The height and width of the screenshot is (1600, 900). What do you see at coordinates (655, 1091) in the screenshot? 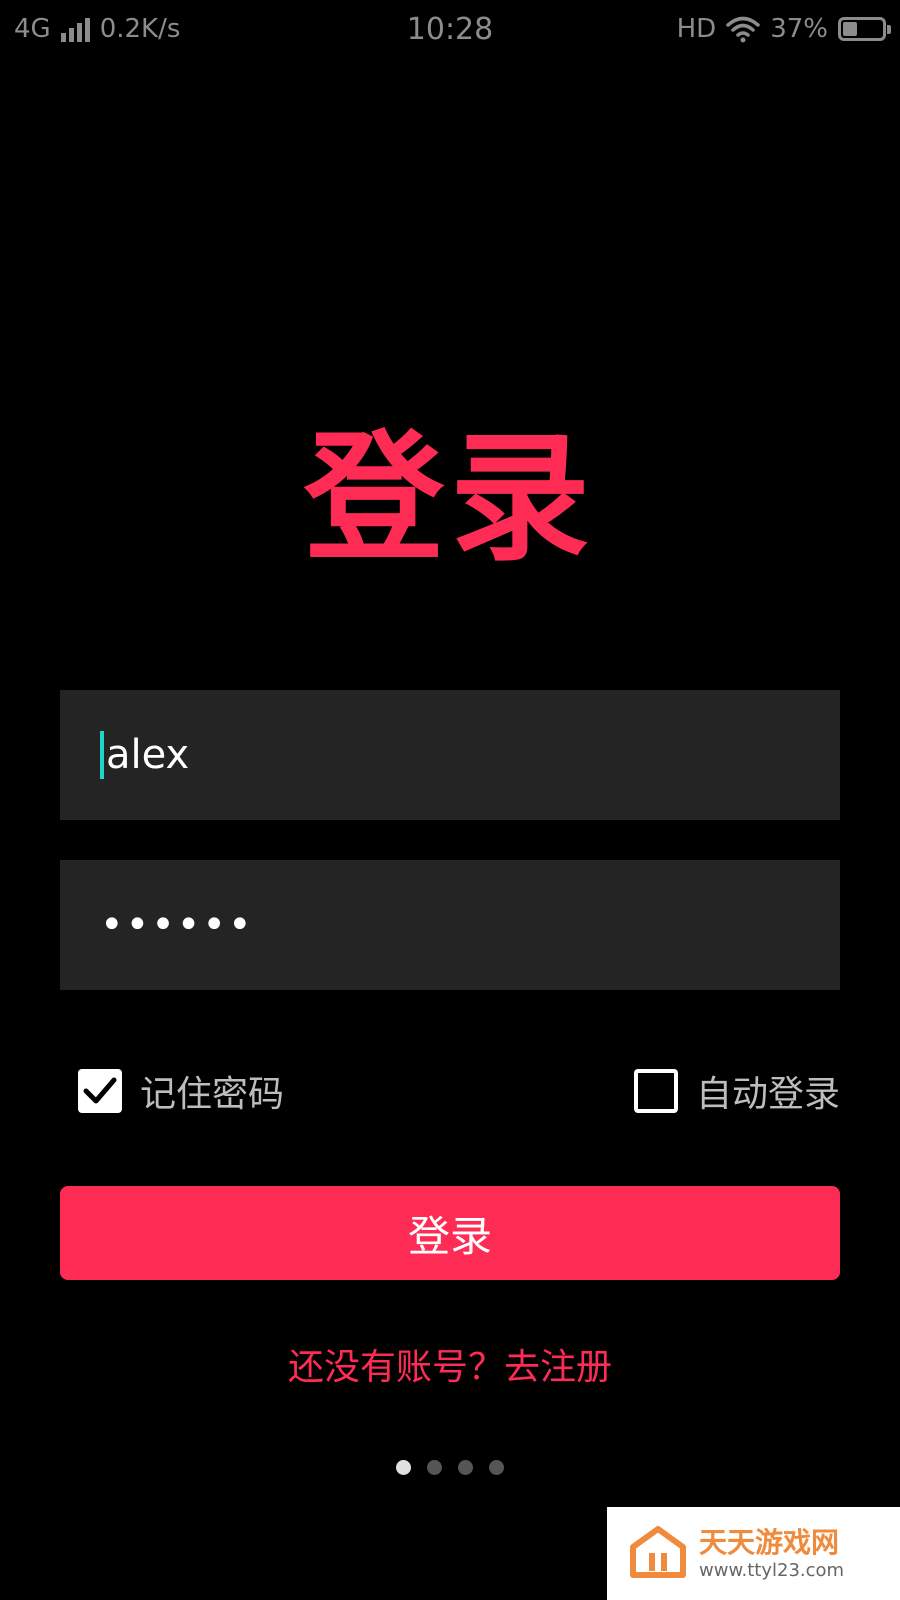
I see `auto-login-checkbox` at bounding box center [655, 1091].